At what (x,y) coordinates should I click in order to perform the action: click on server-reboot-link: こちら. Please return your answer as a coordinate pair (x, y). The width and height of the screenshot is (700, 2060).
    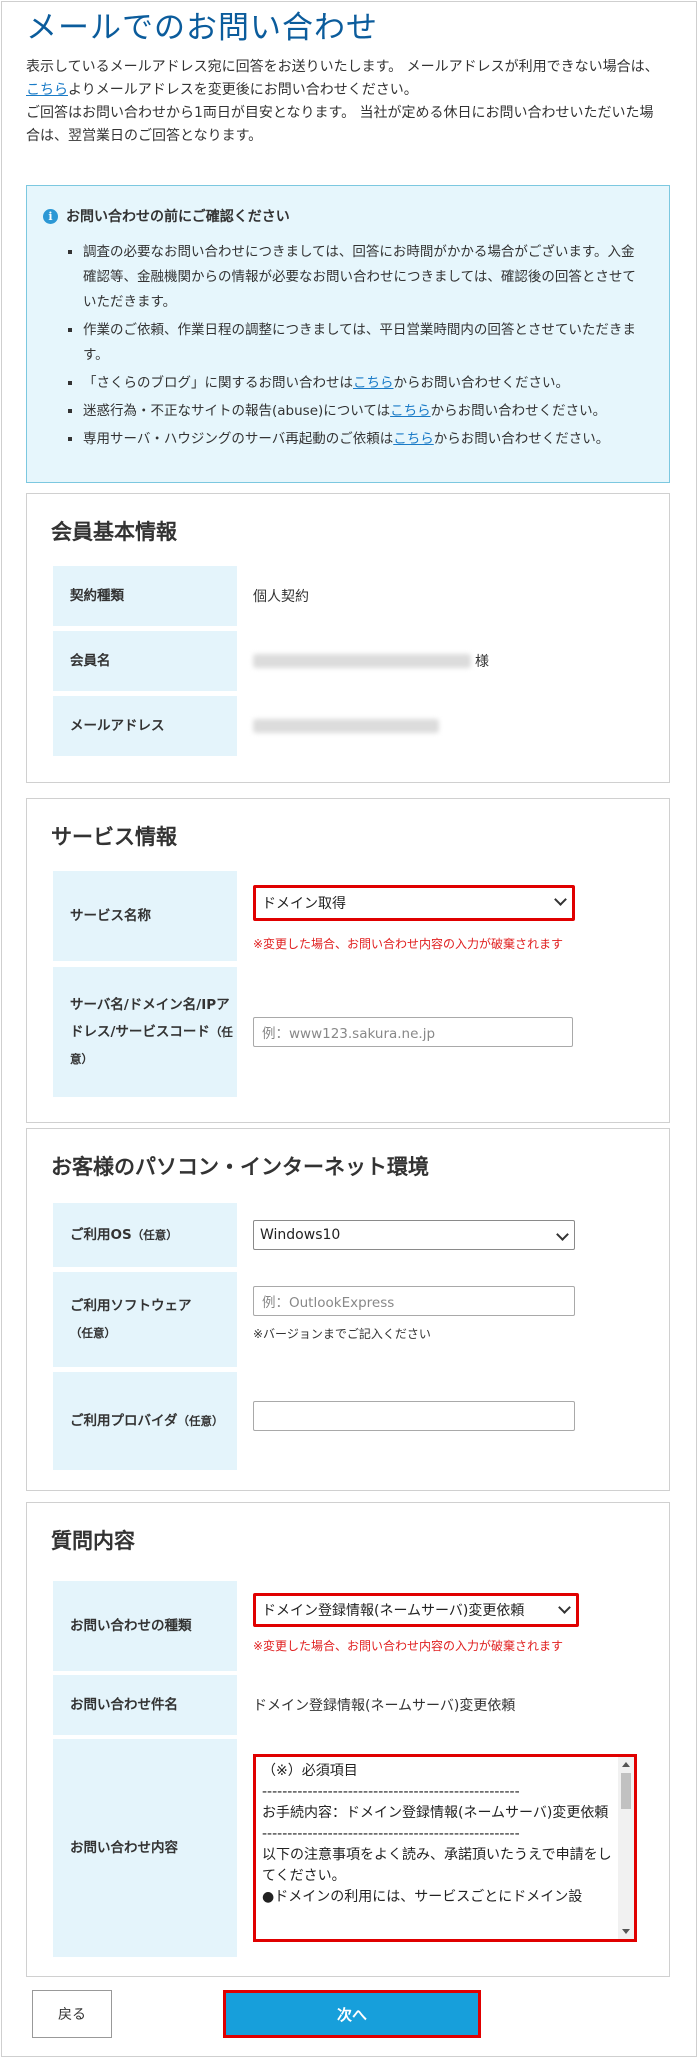
    Looking at the image, I should click on (413, 439).